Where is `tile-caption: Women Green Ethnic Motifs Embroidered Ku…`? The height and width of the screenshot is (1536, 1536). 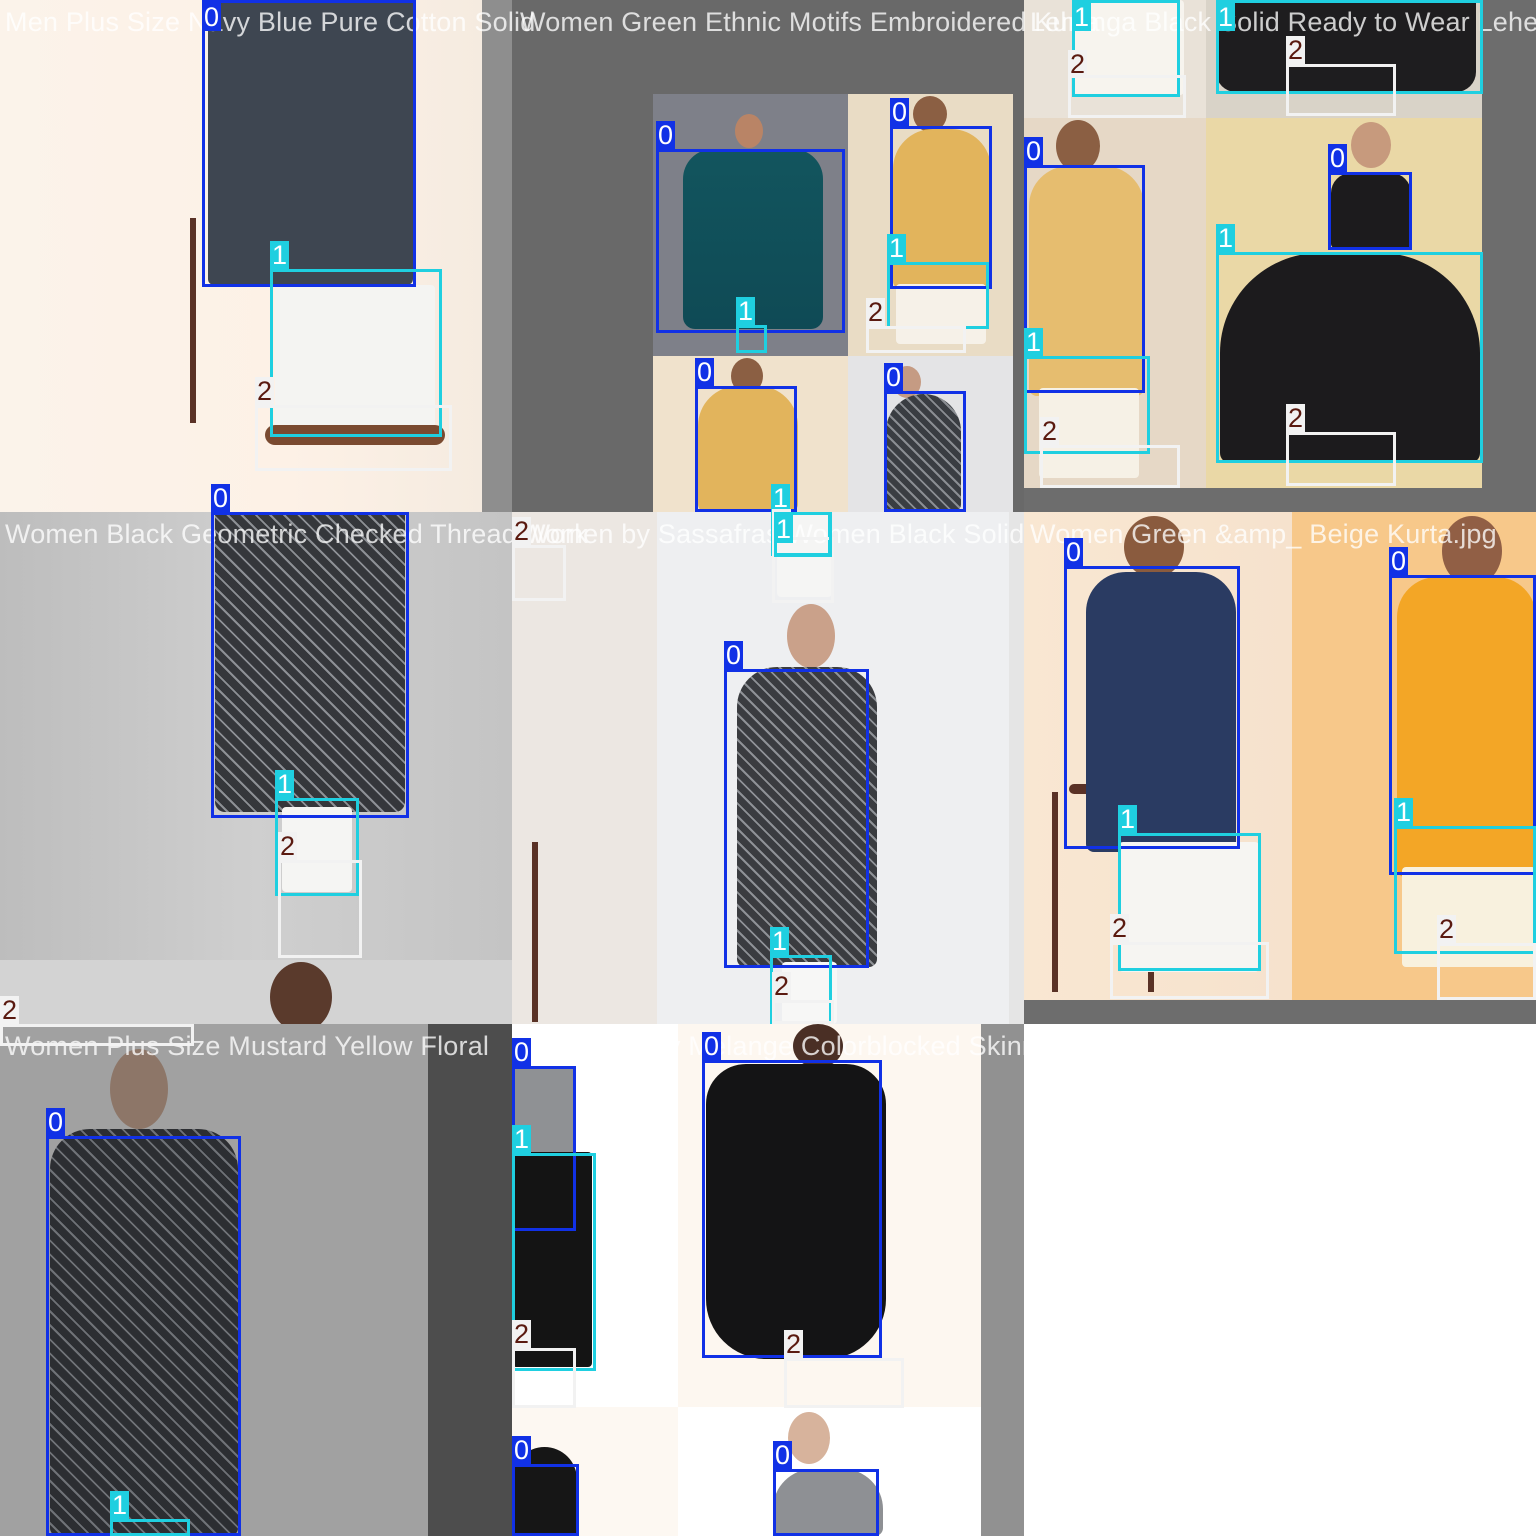
tile-caption: Women Green Ethnic Motifs Embroidered Ku… is located at coordinates (810, 22).